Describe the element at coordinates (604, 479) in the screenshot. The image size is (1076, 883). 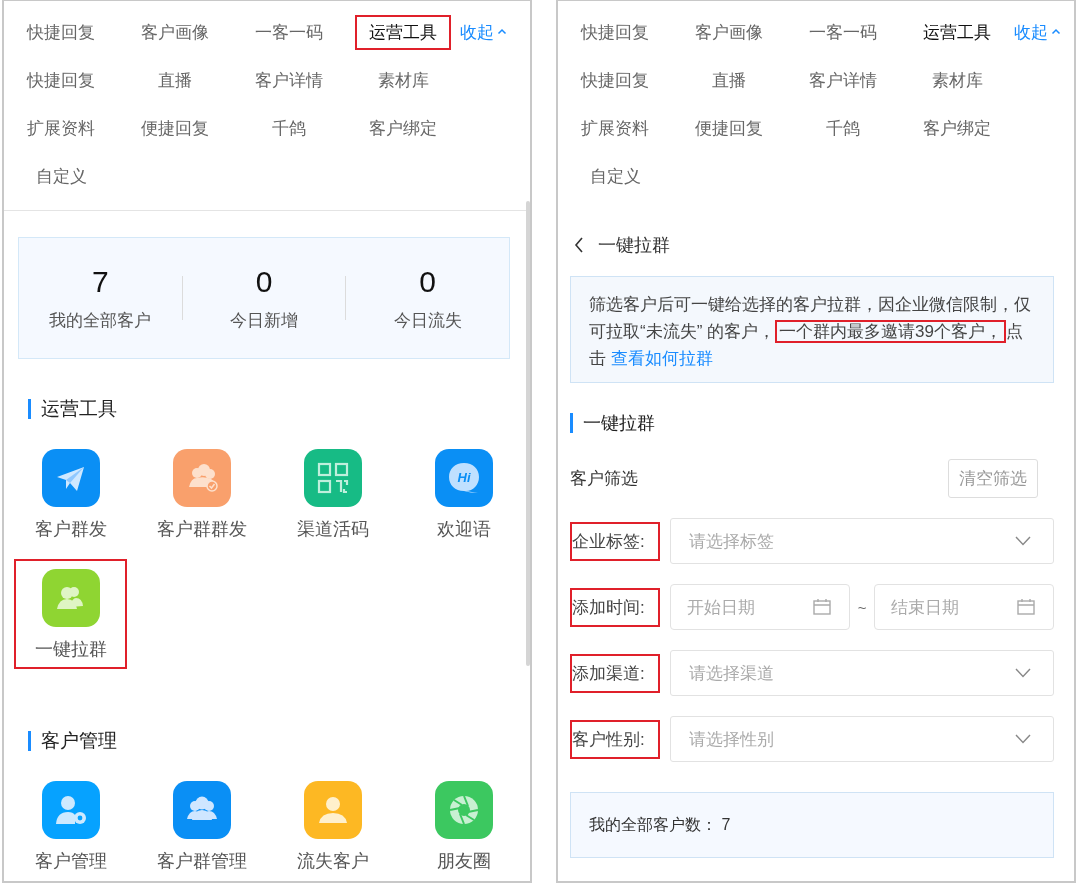
I see `filter-label: 客户筛选` at that location.